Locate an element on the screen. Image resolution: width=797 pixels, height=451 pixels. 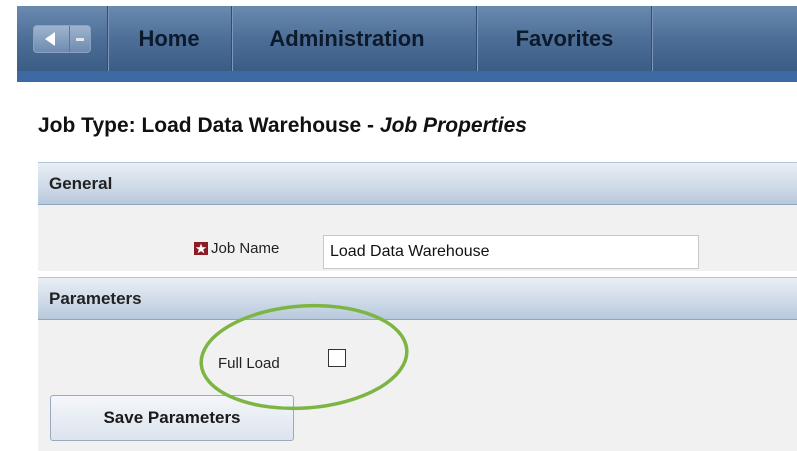
page-title-prefix: Job Type: Load Data Warehouse - is located at coordinates (209, 125).